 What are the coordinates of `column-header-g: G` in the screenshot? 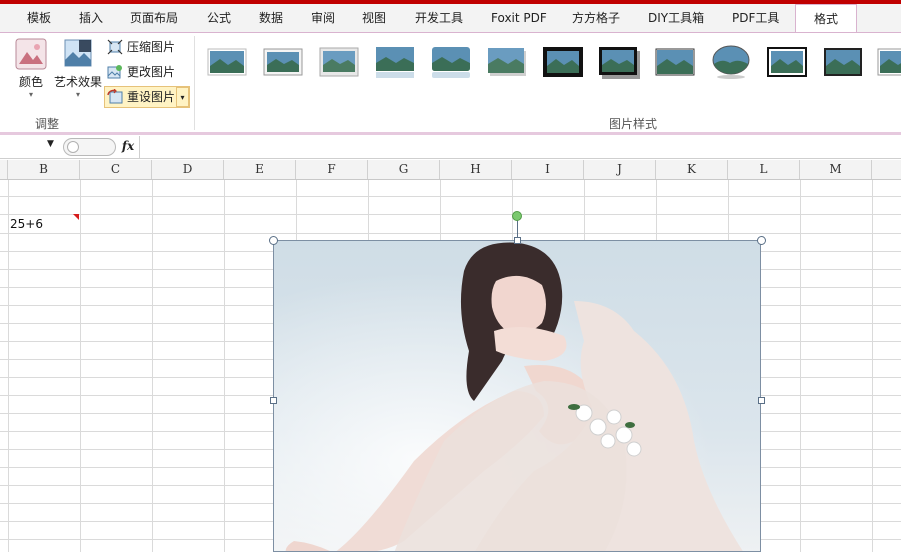 It's located at (404, 169).